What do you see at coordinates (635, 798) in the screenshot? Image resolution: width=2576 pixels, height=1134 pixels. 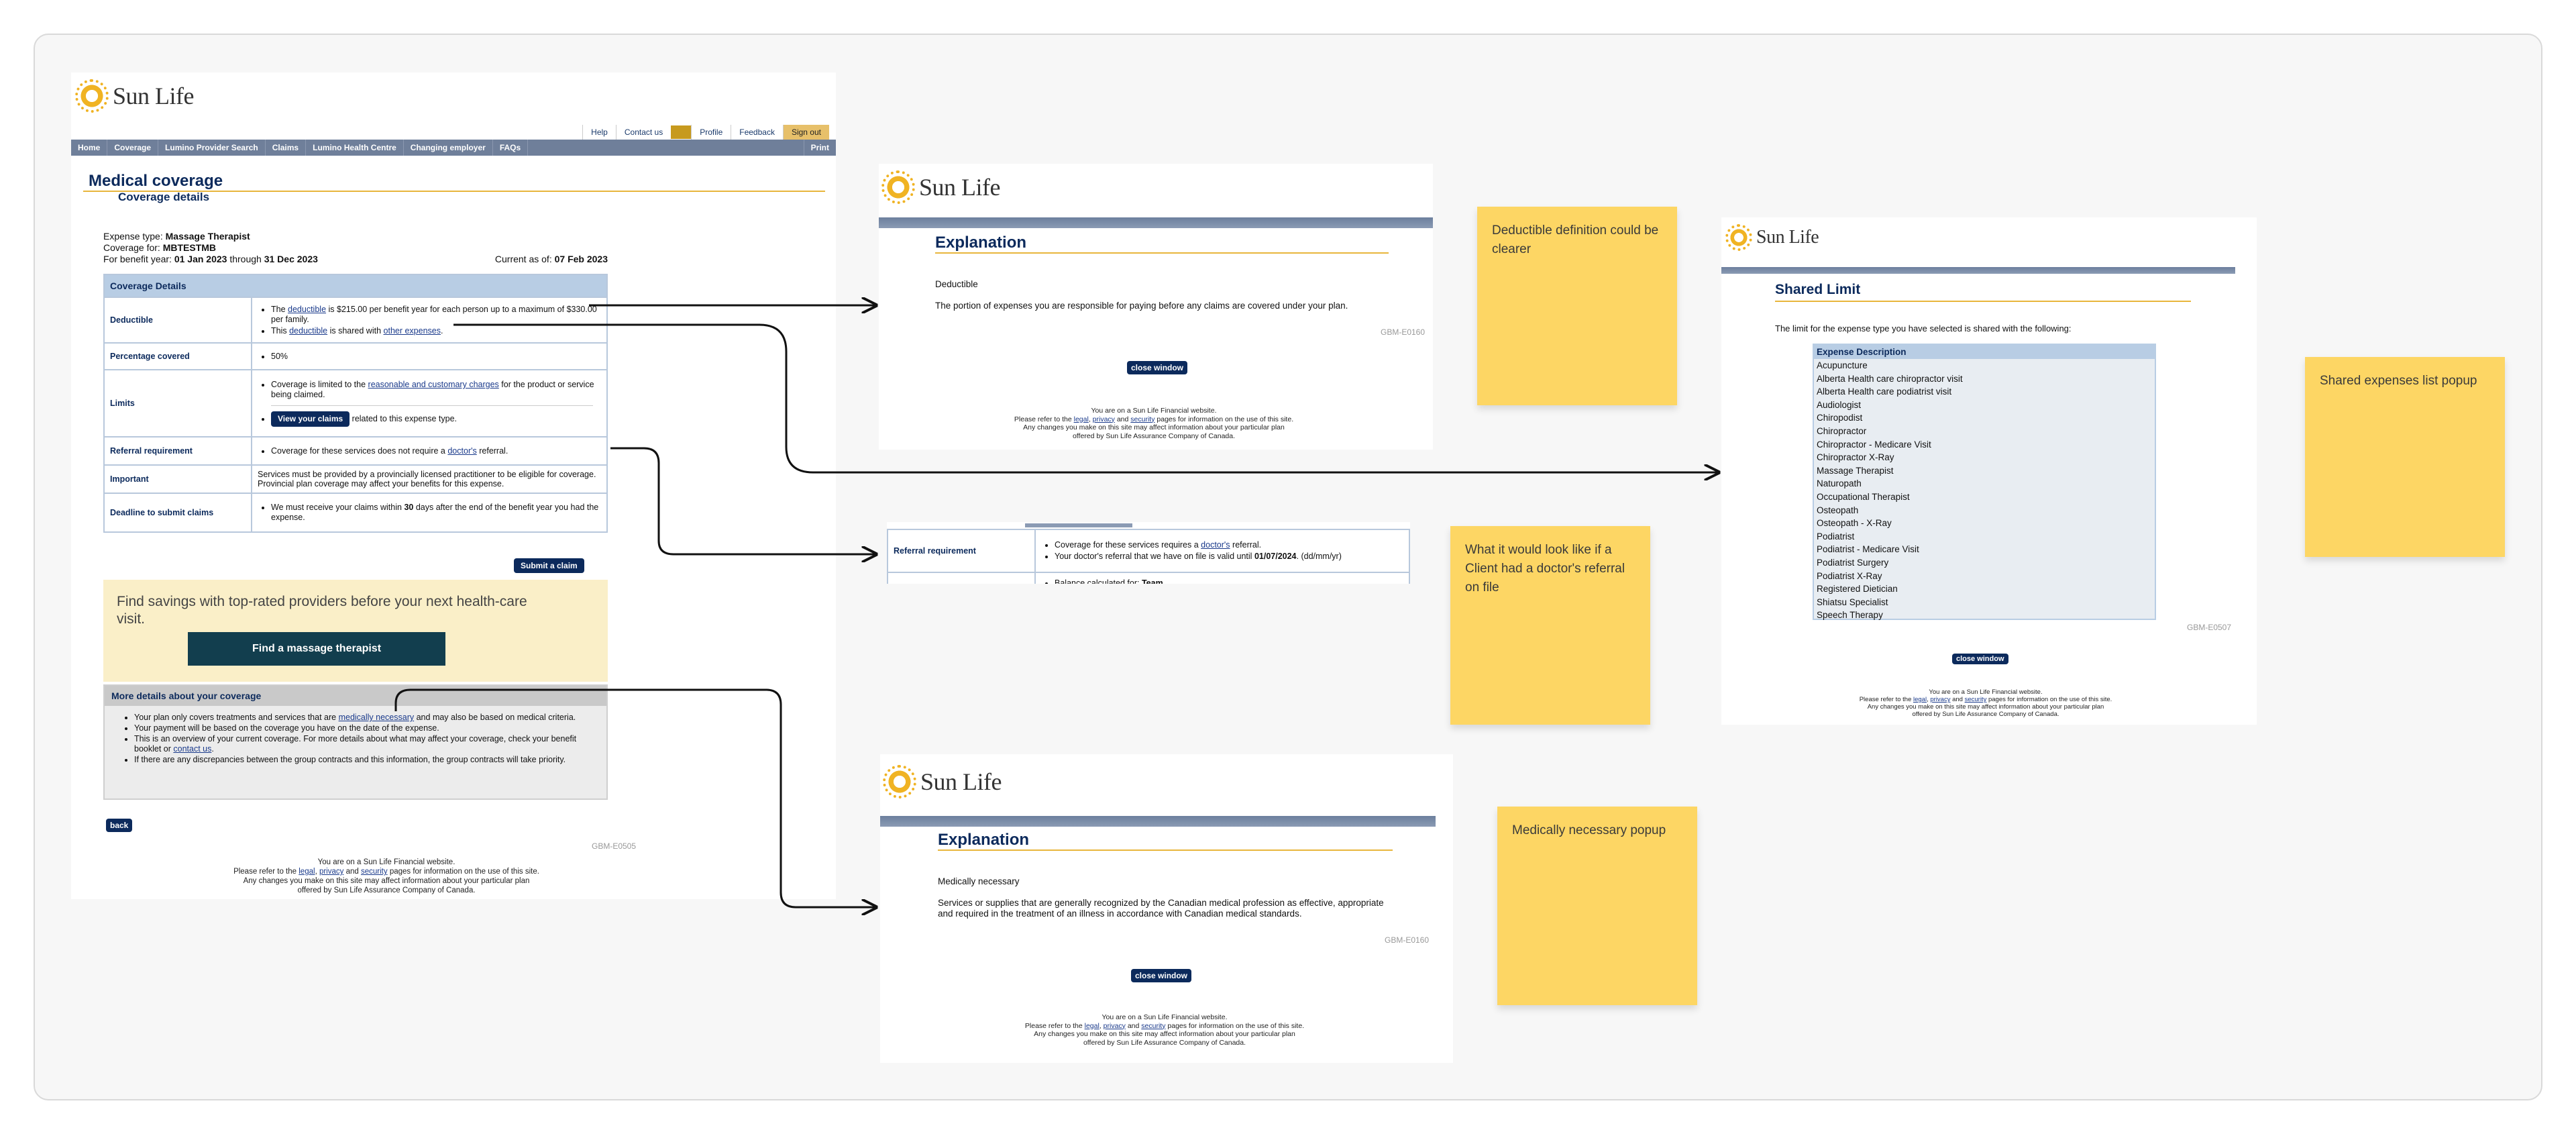 I see `arrow-medically-necessary` at bounding box center [635, 798].